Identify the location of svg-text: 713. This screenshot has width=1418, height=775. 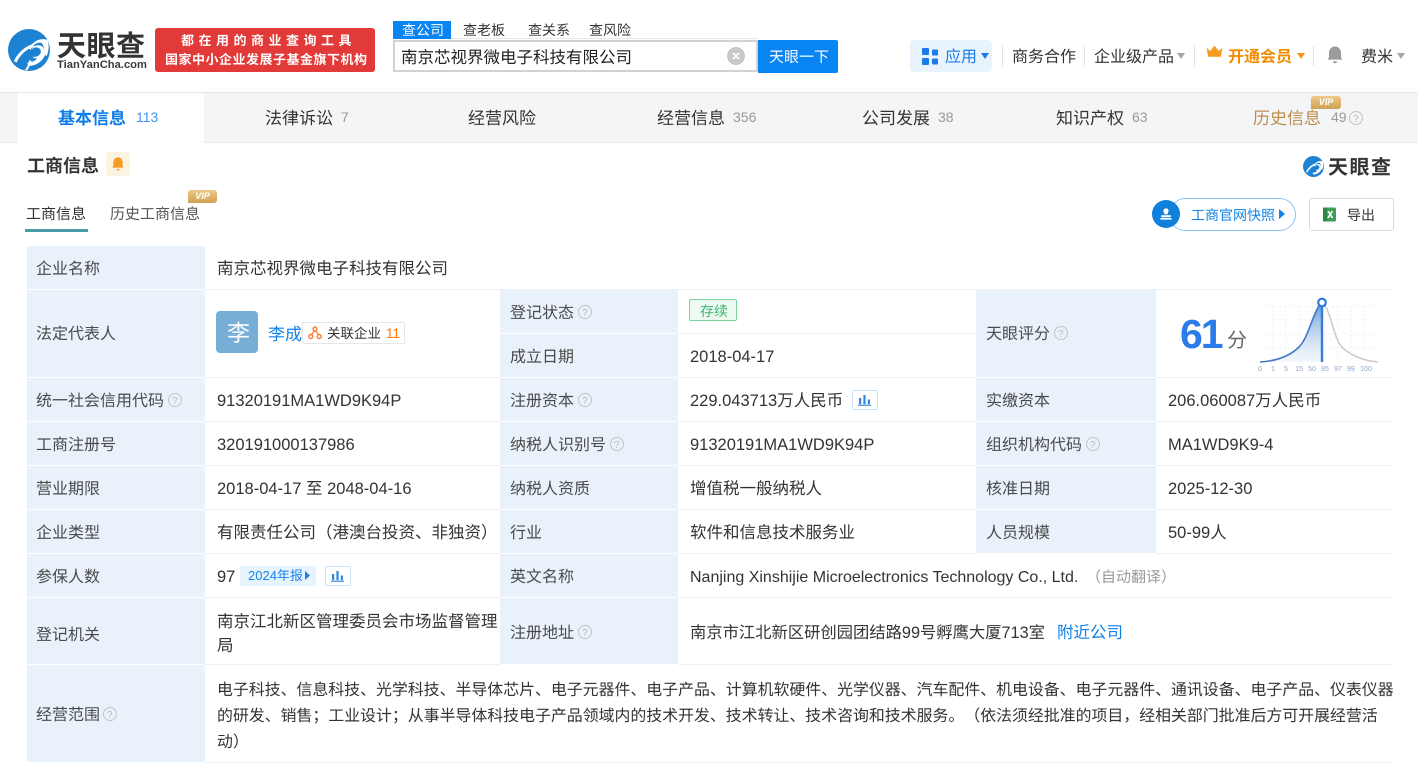
(1015, 633).